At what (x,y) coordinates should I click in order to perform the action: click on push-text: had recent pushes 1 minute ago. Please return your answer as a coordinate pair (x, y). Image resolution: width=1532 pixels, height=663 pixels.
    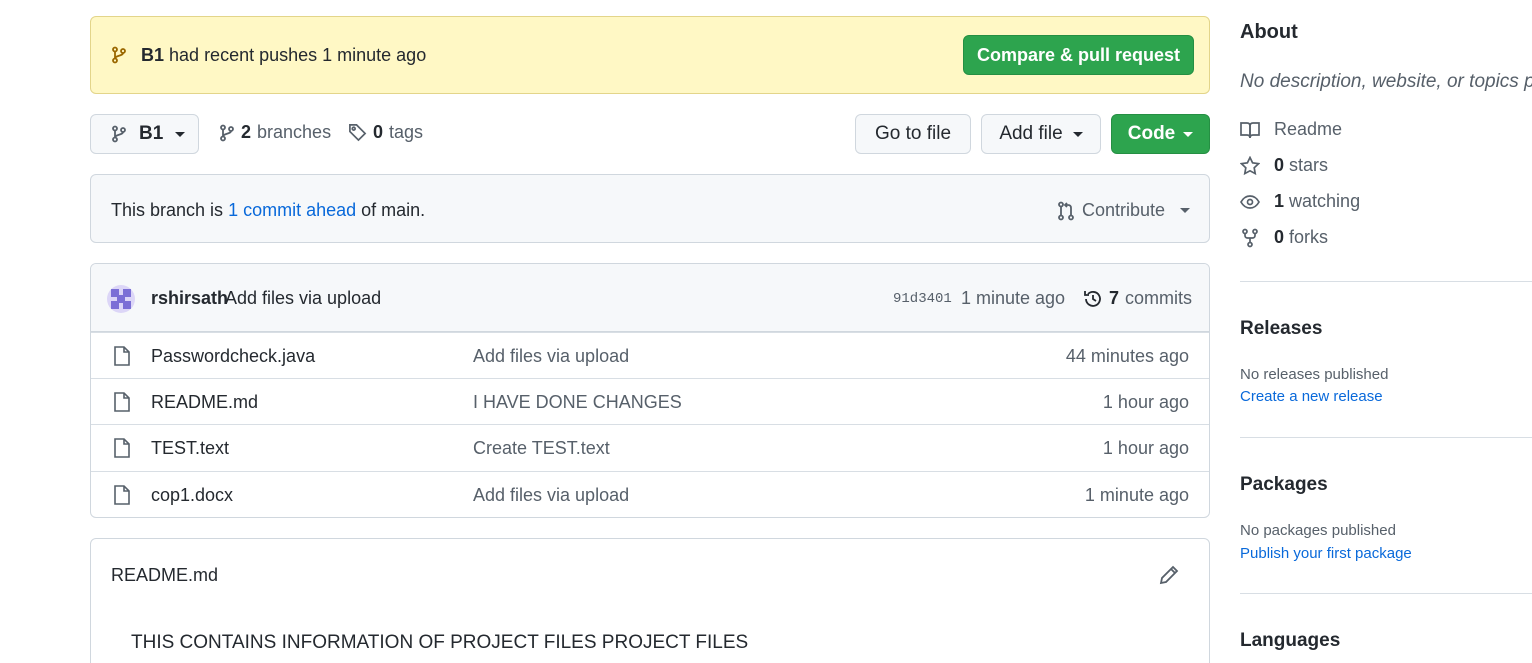
    Looking at the image, I should click on (298, 55).